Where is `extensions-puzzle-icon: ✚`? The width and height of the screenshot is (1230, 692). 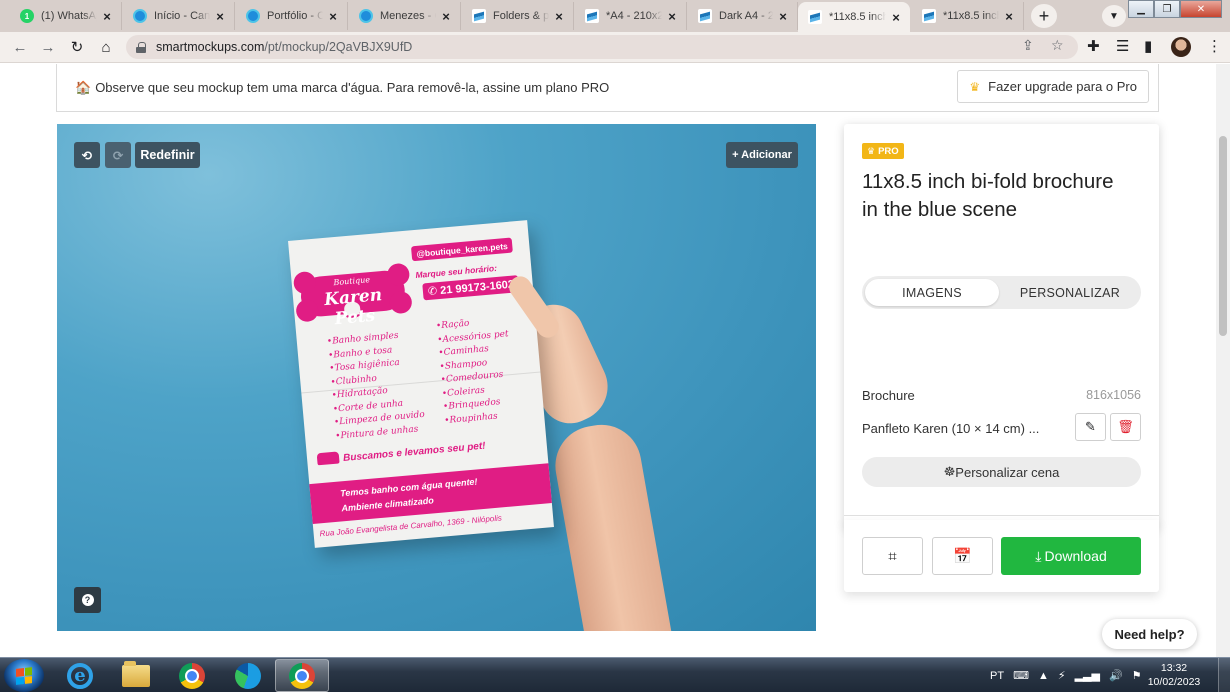 extensions-puzzle-icon: ✚ is located at coordinates (1093, 46).